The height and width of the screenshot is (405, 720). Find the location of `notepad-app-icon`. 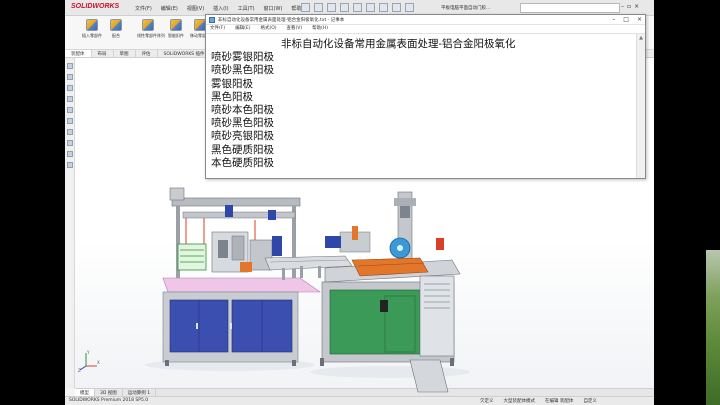

notepad-app-icon is located at coordinates (212, 20).